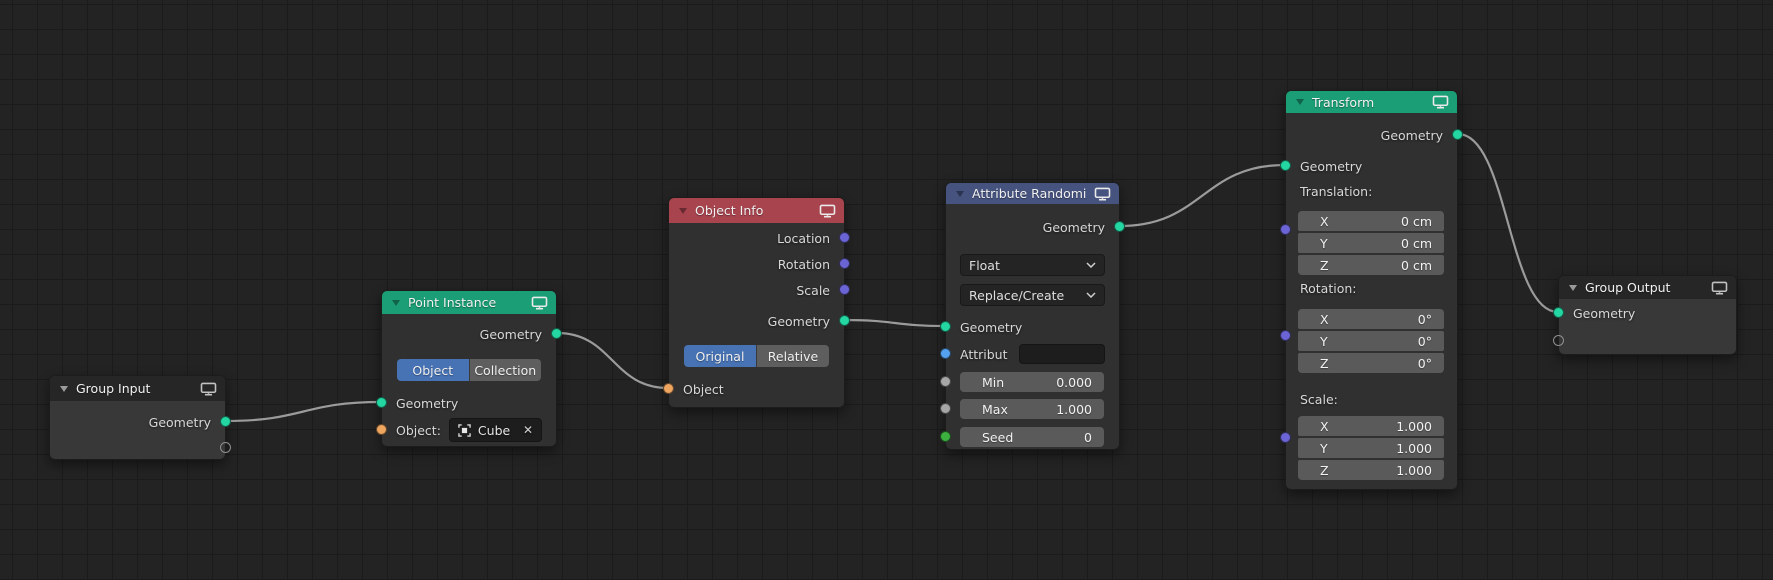 The width and height of the screenshot is (1773, 580). I want to click on translation-x-slider: X 0 cm, so click(1371, 221).